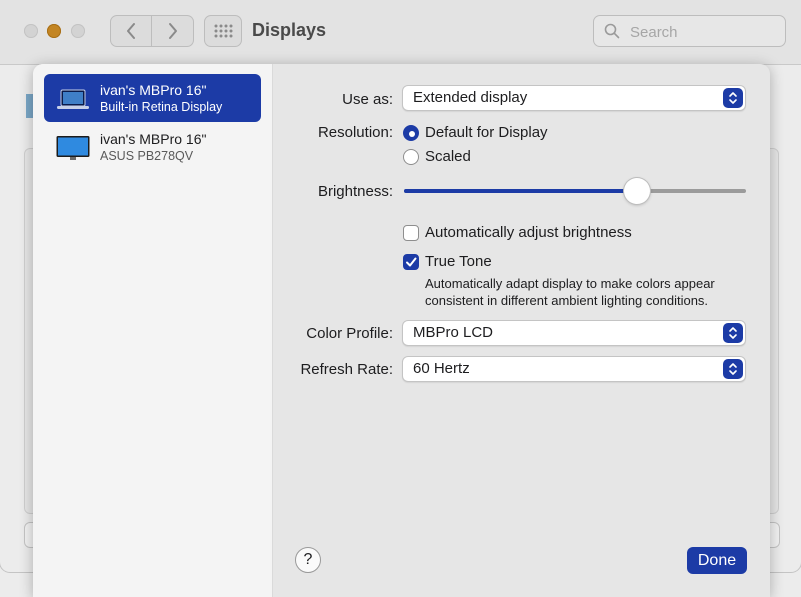  Describe the element at coordinates (528, 232) in the screenshot. I see `checkbox-label: Automatically adjust brightness` at that location.